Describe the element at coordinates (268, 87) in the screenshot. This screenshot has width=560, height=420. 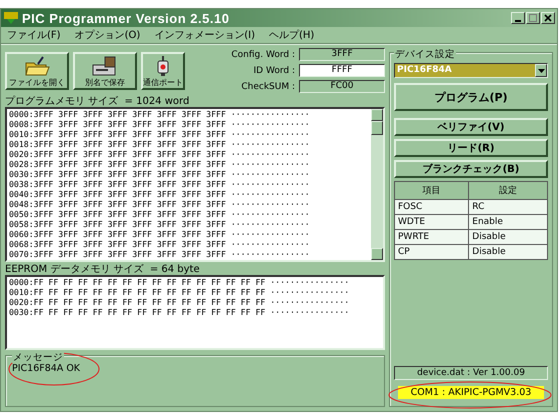
I see `word-label: CheckSUM :` at that location.